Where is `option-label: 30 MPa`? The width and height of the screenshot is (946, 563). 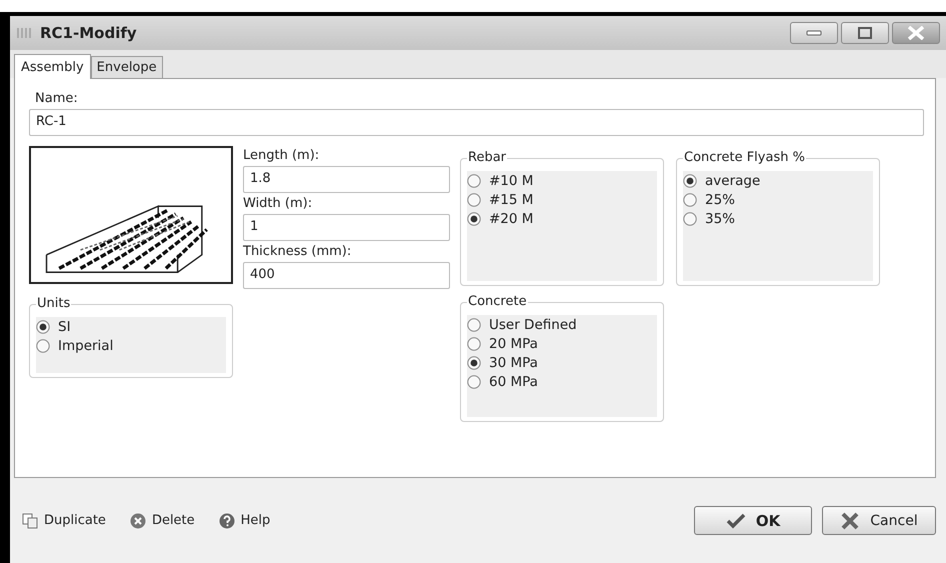
option-label: 30 MPa is located at coordinates (513, 363).